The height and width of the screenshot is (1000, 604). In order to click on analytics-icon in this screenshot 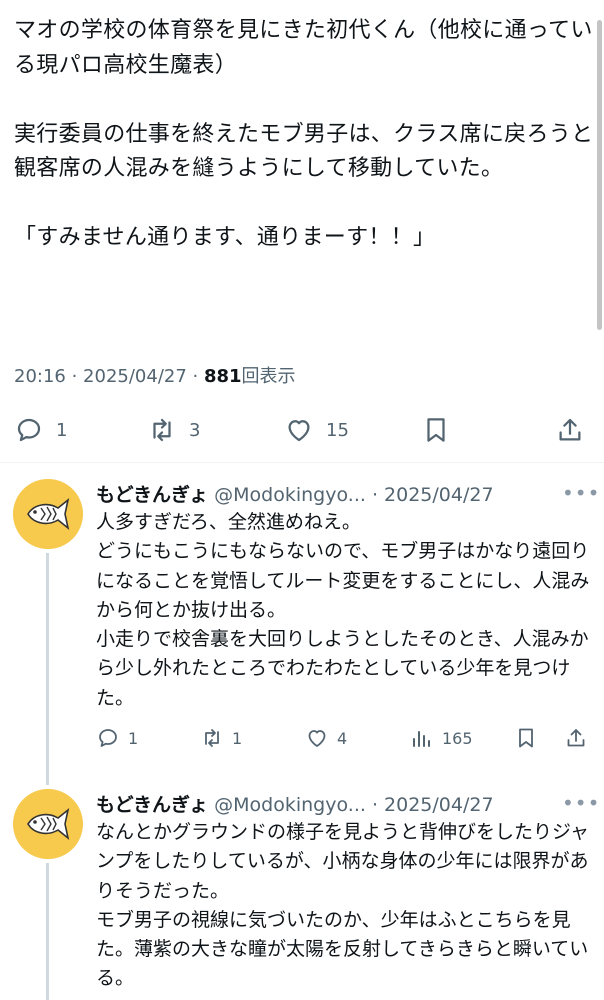, I will do `click(421, 739)`.